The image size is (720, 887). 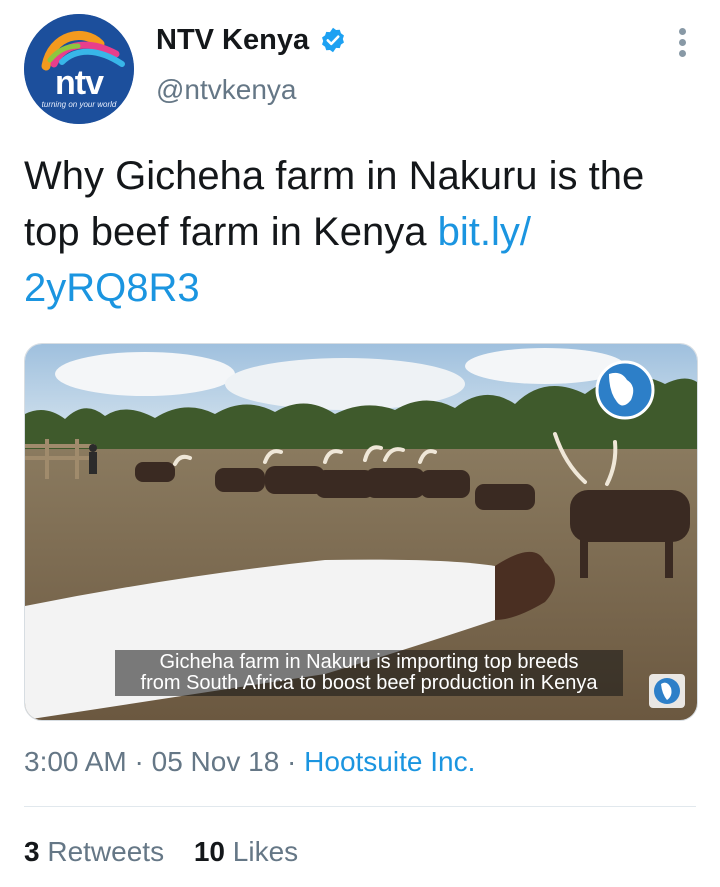 I want to click on tweet-meta: 3:00 AM · 05 Nov 18 · Hootsuite Inc., so click(x=250, y=761).